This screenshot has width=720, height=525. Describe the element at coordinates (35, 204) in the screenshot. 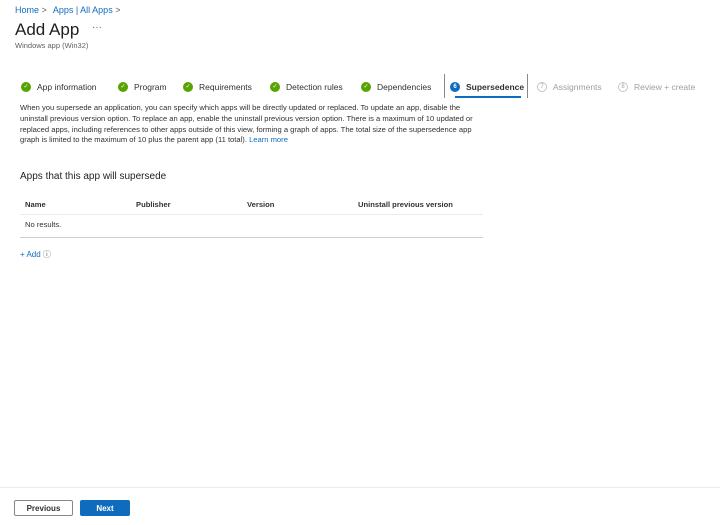

I see `column-header-name: Name` at that location.